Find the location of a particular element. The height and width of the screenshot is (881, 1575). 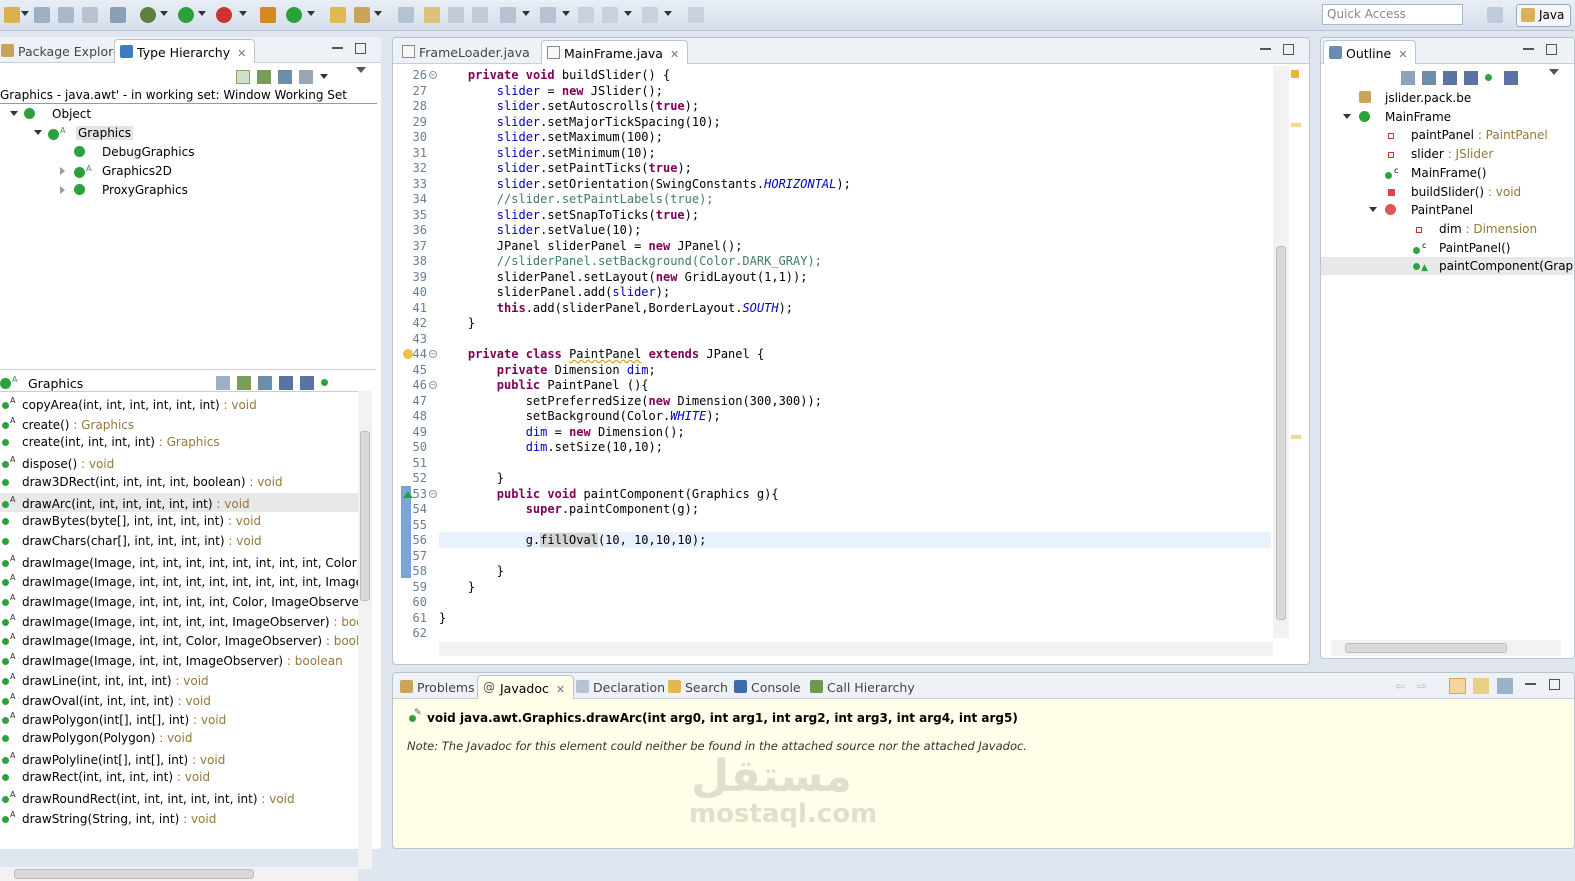

outline-item: MainFrame is located at coordinates (1447, 117).